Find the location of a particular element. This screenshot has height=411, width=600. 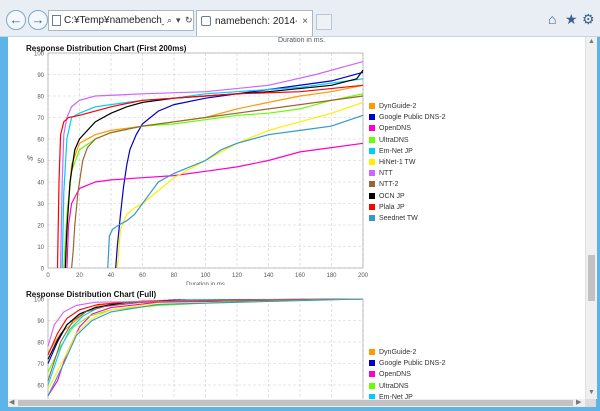

chart1-ytick-label: 80 is located at coordinates (40, 98).